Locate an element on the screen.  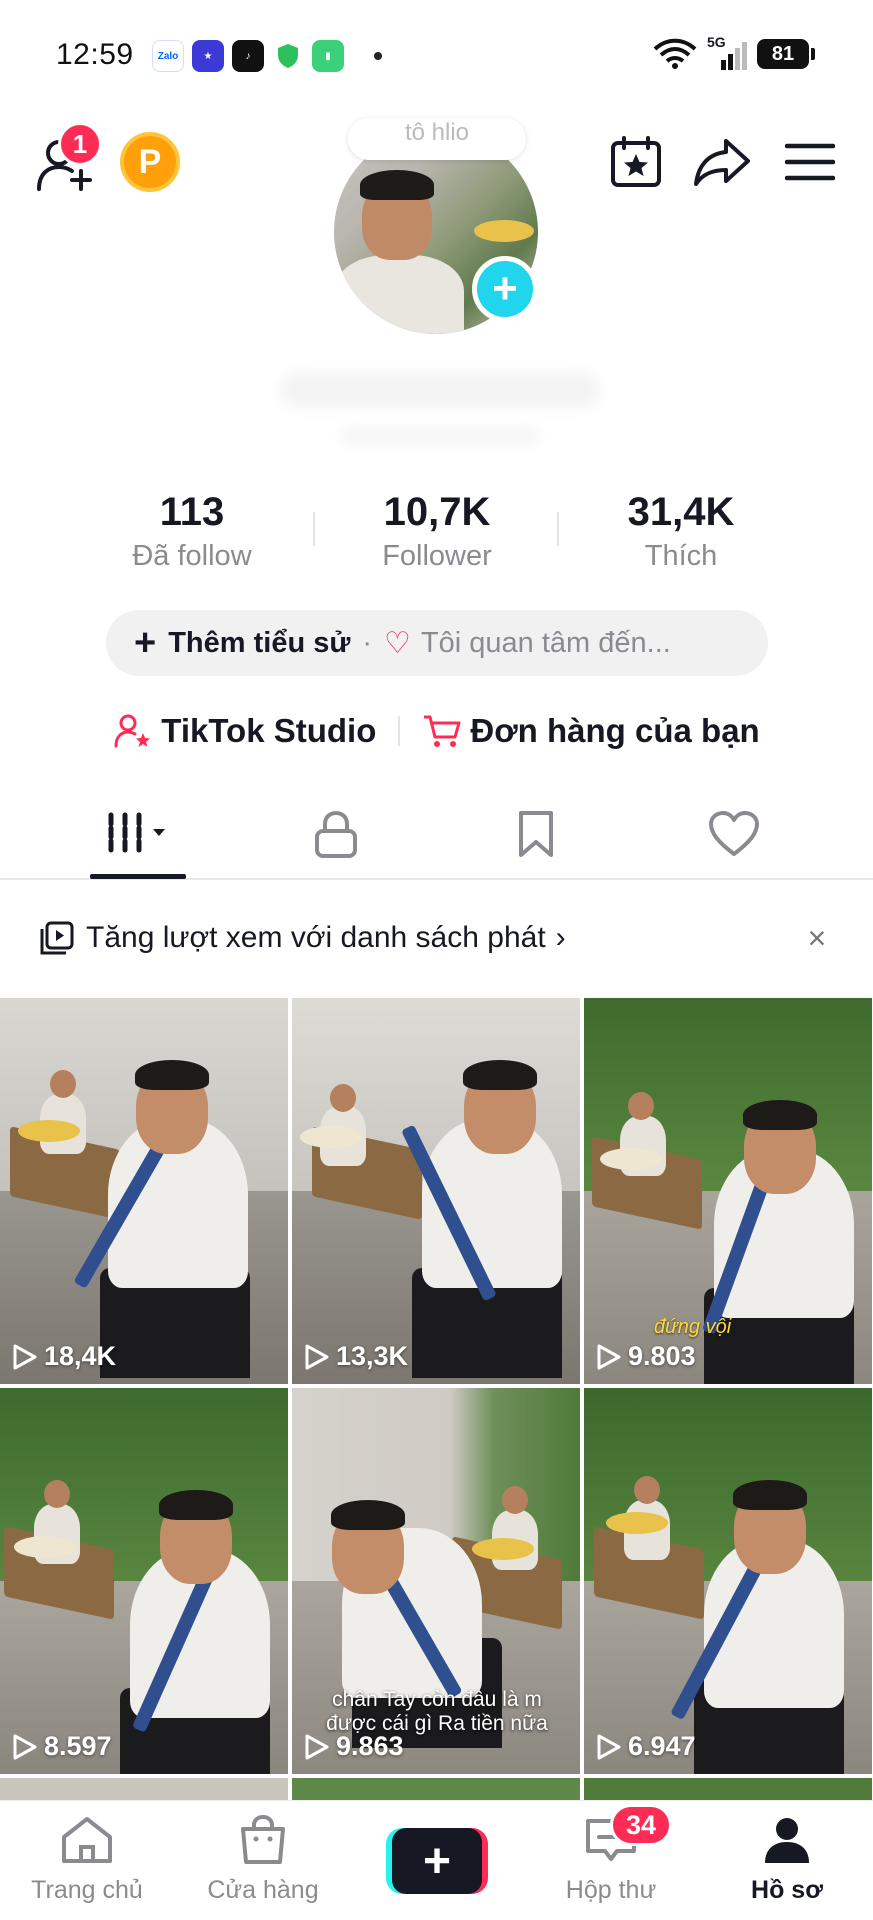
video-thumbnail: đứng vội 9.803 is located at coordinates (728, 1191).